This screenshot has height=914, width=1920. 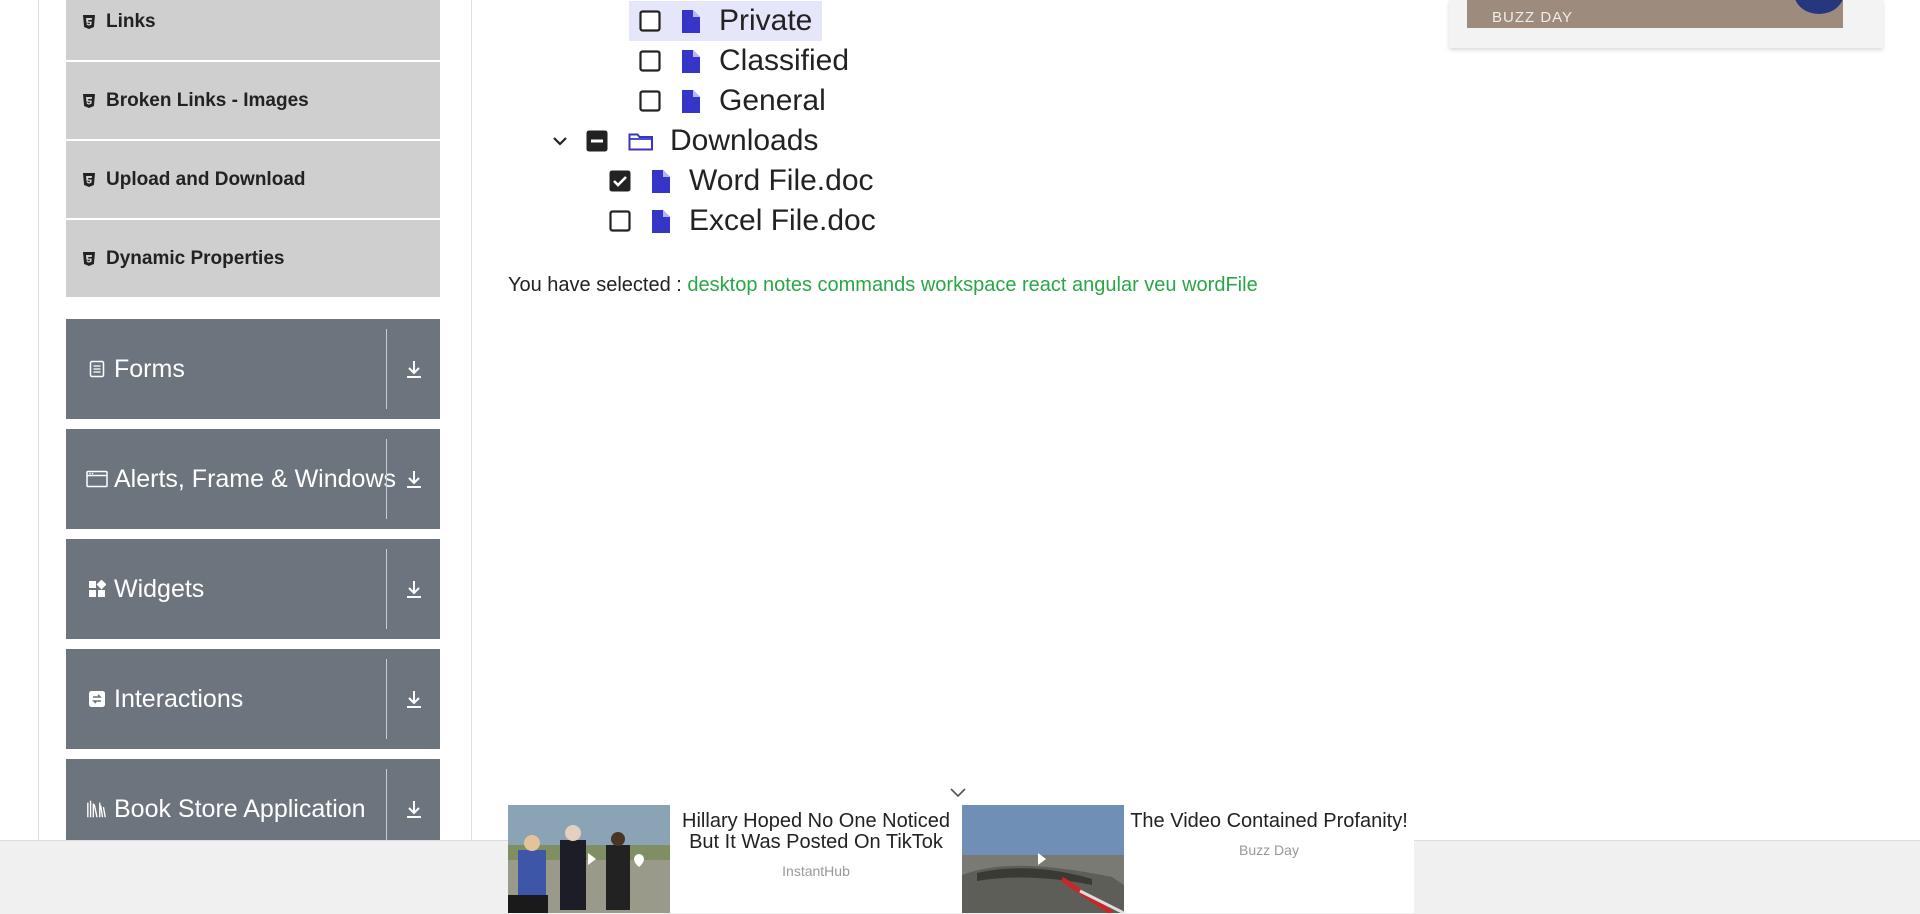 I want to click on sidebar-item-label: Broken Links - Images, so click(x=207, y=100).